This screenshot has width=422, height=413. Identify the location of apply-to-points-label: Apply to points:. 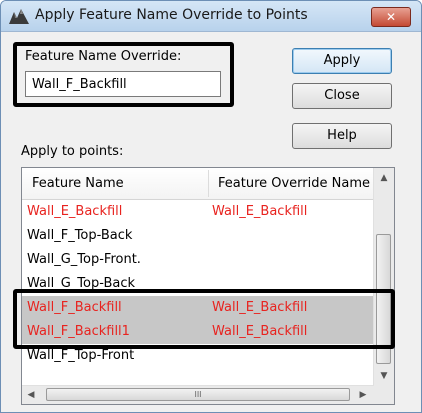
(72, 151).